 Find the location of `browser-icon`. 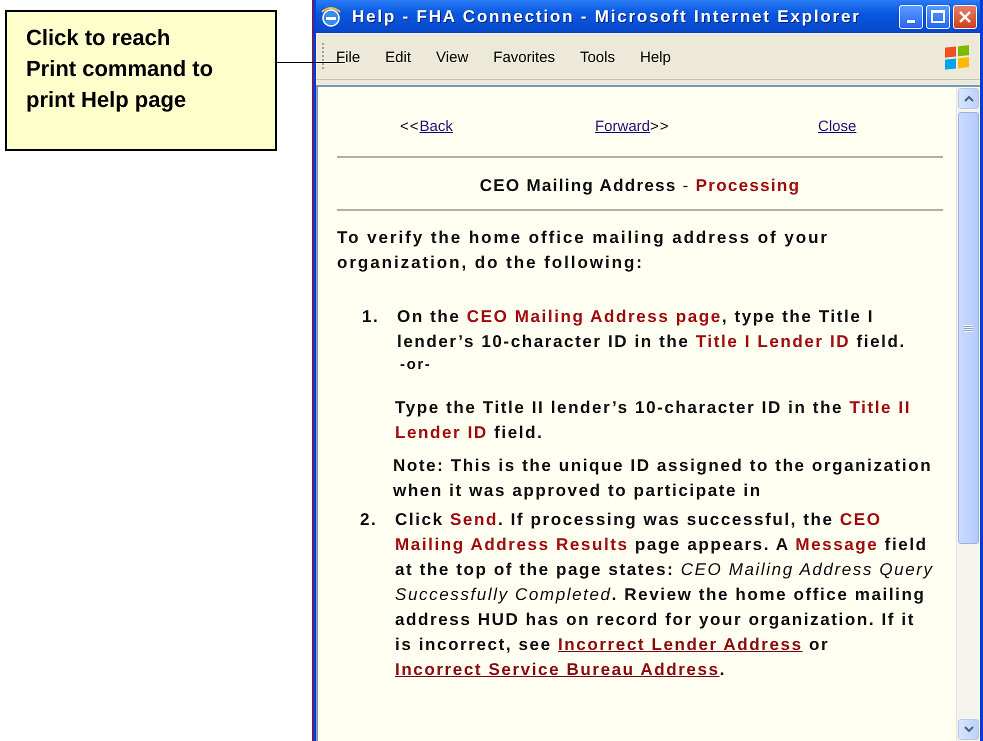

browser-icon is located at coordinates (331, 17).